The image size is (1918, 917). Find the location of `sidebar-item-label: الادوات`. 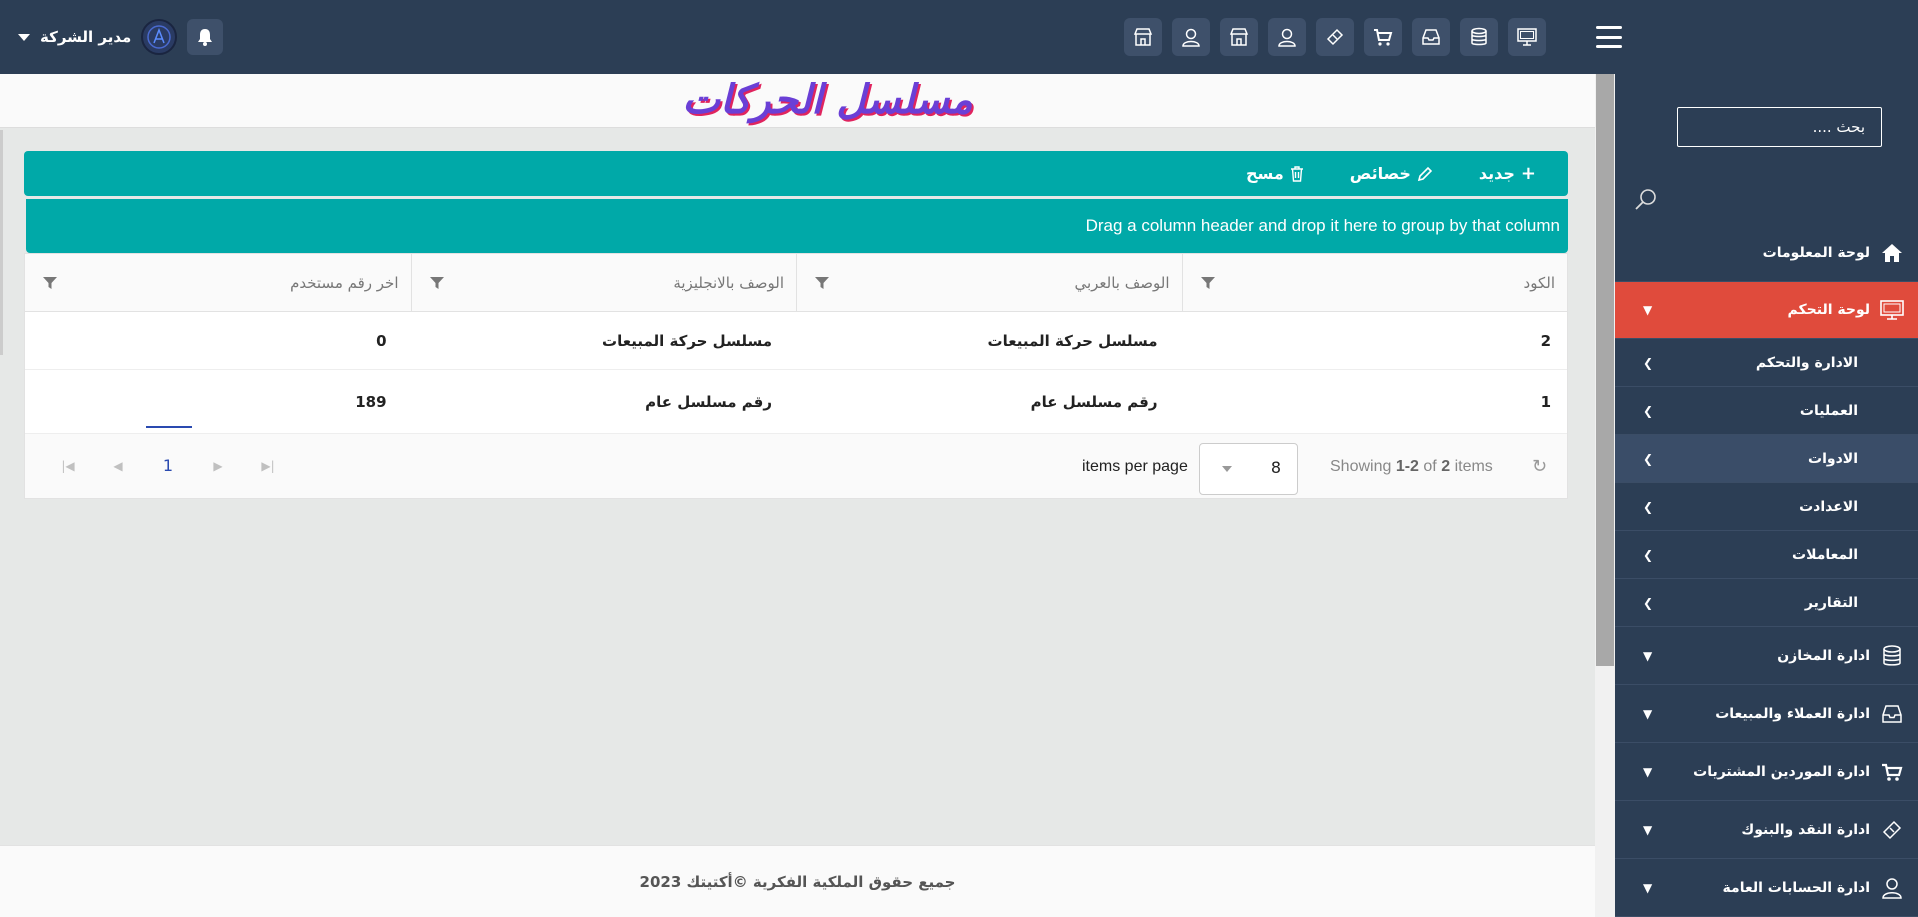

sidebar-item-label: الادوات is located at coordinates (1833, 458).